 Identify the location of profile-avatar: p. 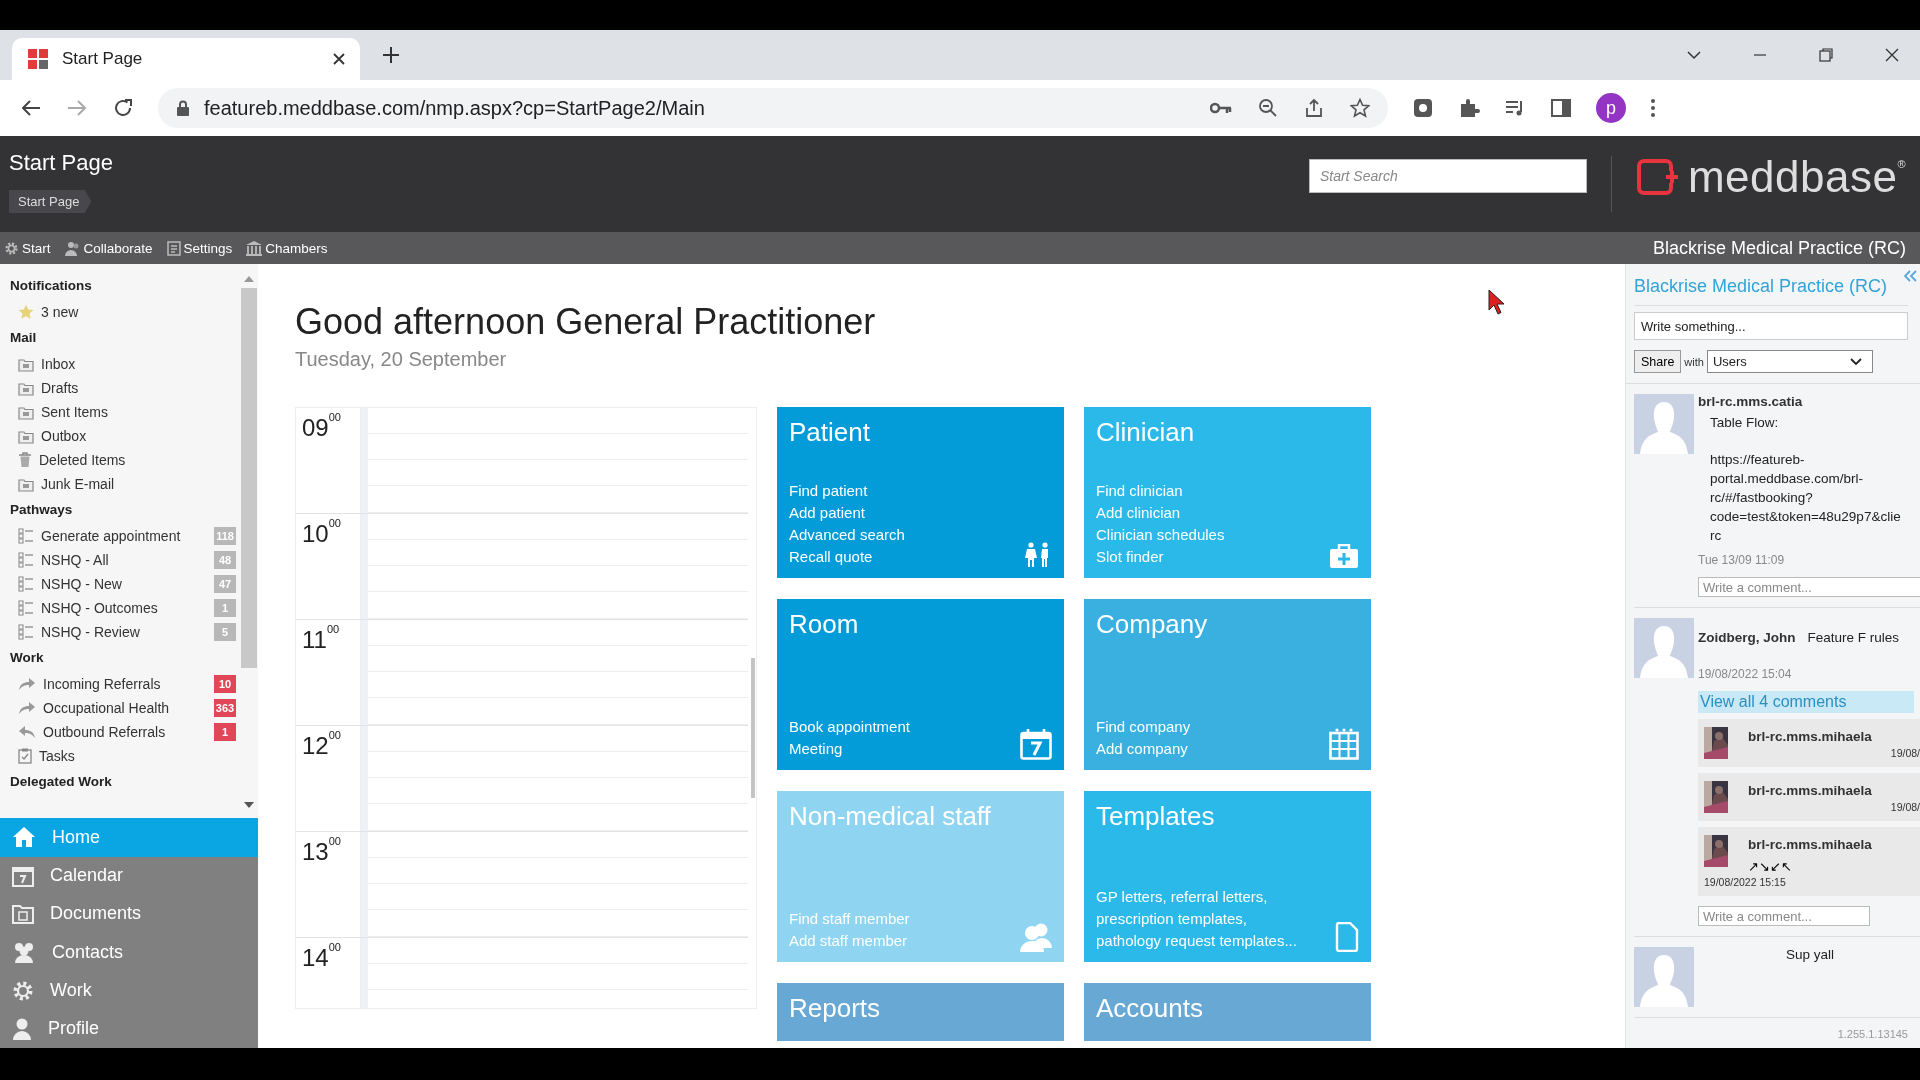
(1611, 108).